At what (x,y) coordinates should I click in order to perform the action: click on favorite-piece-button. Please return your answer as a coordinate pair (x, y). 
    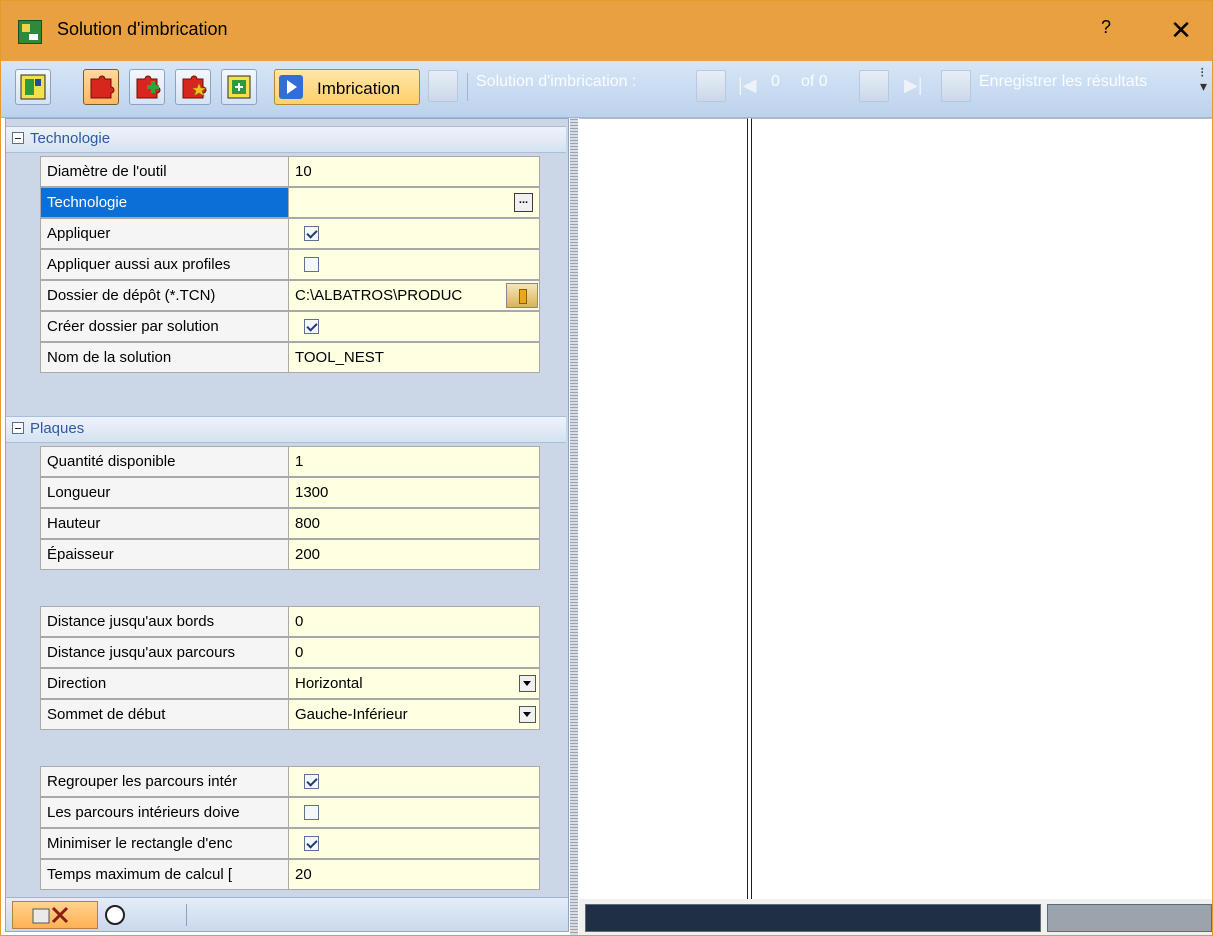
    Looking at the image, I should click on (193, 87).